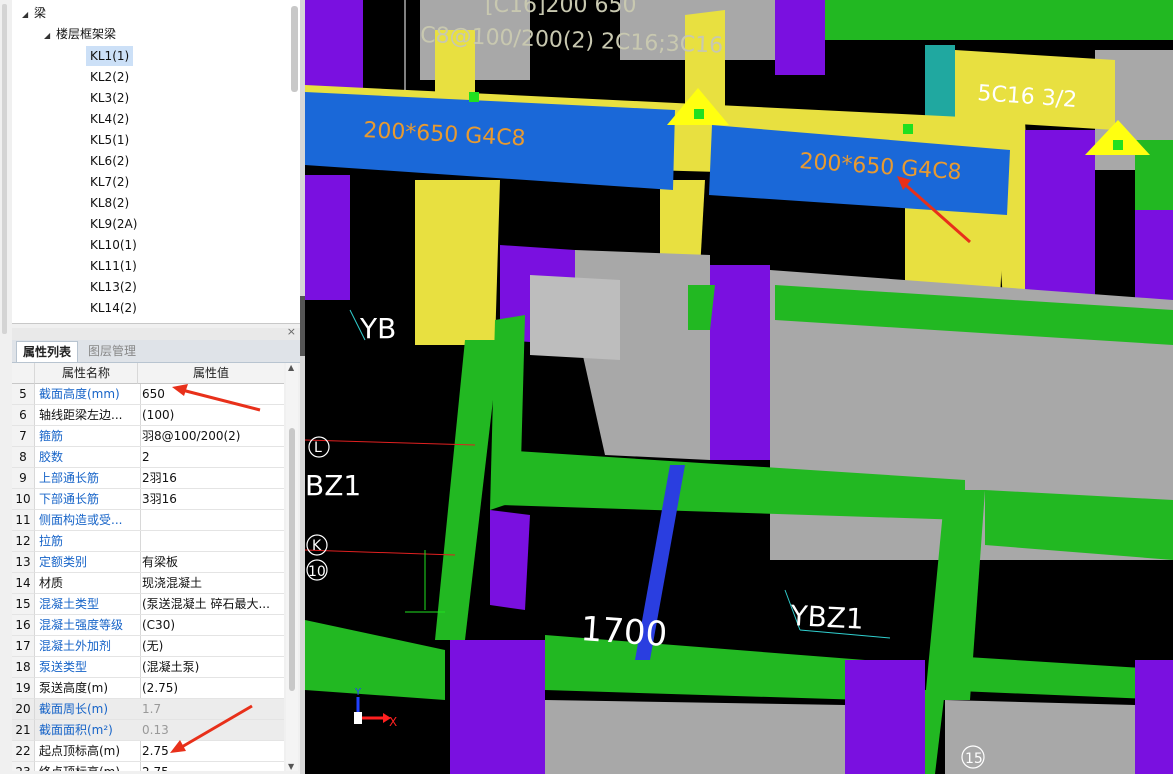  What do you see at coordinates (88, 730) in the screenshot?
I see `property-name: 截面面积(m²)` at bounding box center [88, 730].